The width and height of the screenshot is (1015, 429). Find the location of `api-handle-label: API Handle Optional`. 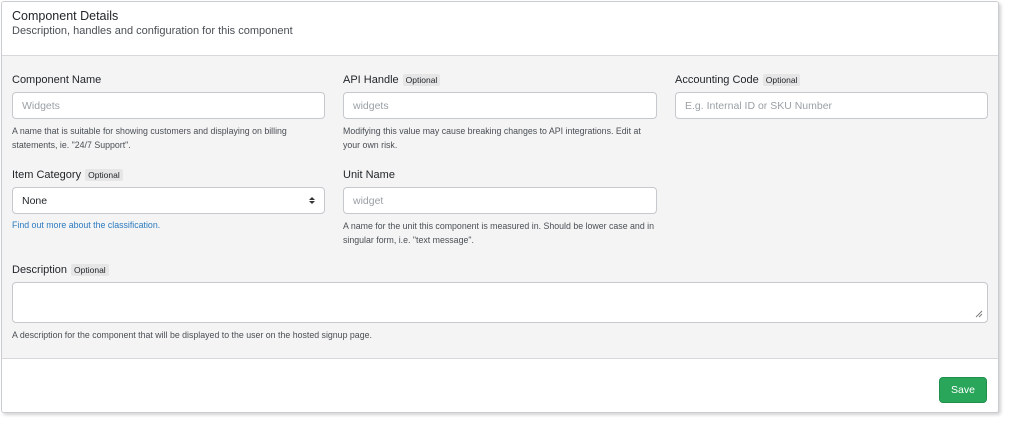

api-handle-label: API Handle Optional is located at coordinates (392, 80).